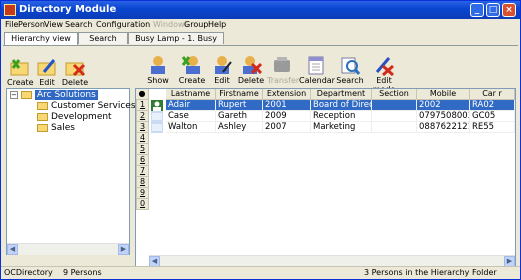  I want to click on app-icon, so click(10, 10).